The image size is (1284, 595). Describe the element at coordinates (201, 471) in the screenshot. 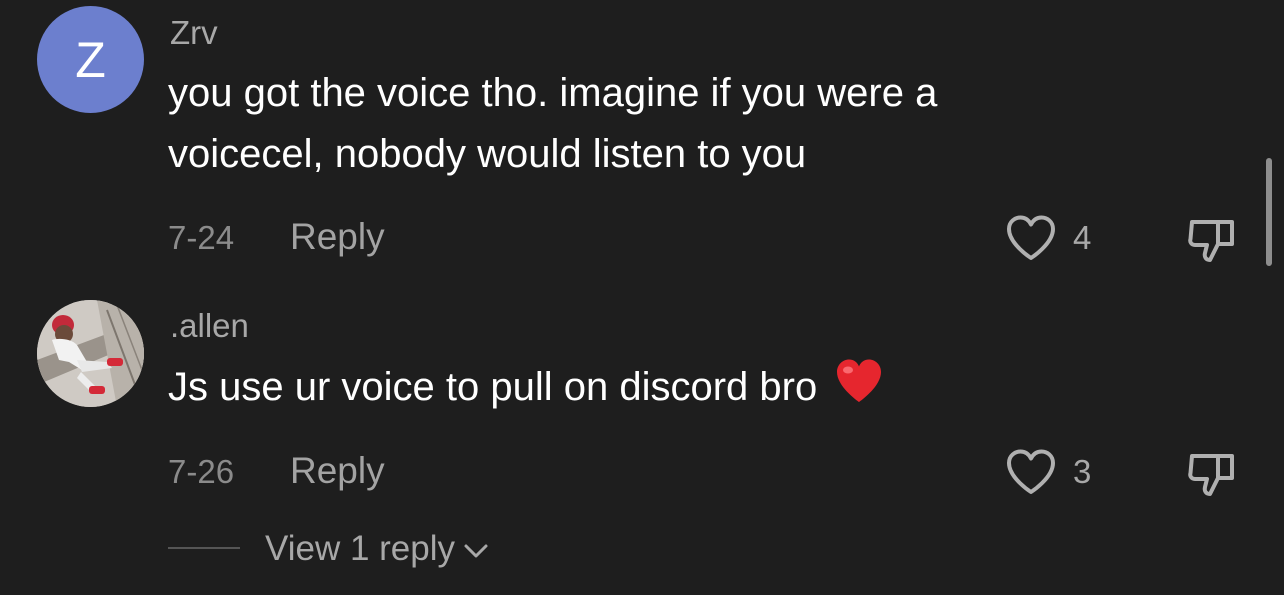

I see `comment-date: 7-26` at that location.